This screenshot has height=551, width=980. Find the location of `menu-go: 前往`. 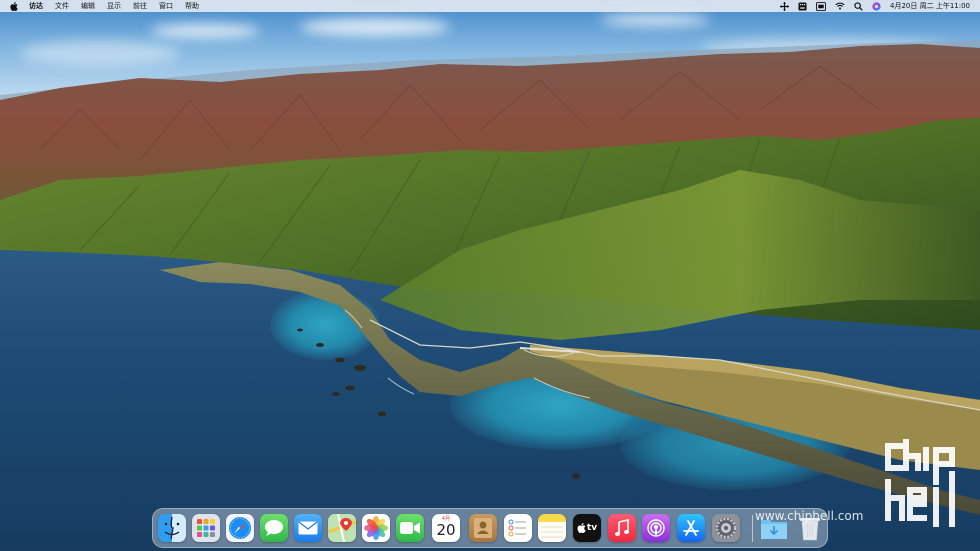

menu-go: 前往 is located at coordinates (140, 6).